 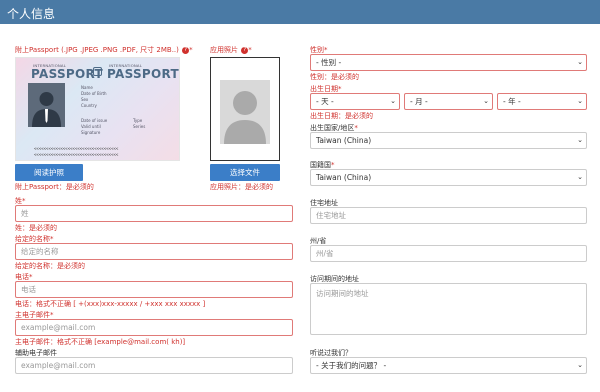 What do you see at coordinates (139, 123) in the screenshot?
I see `passport-fields-bottom-right: Type Series` at bounding box center [139, 123].